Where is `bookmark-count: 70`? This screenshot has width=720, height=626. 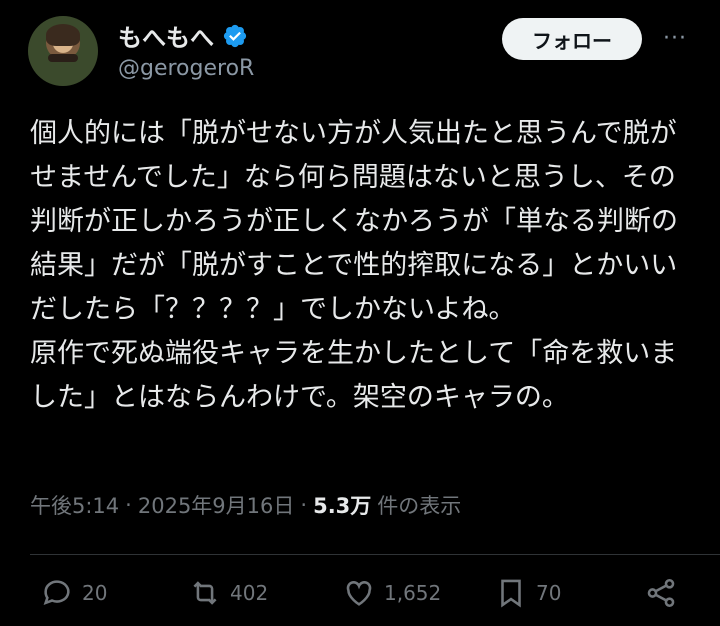
bookmark-count: 70 is located at coordinates (549, 593).